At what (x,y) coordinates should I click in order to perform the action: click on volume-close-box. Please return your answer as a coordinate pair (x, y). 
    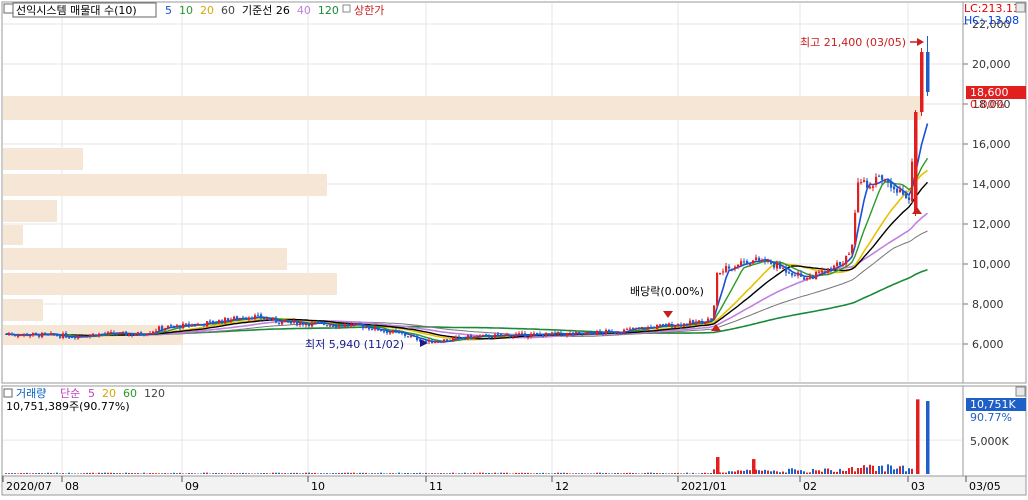
    Looking at the image, I should click on (8, 393).